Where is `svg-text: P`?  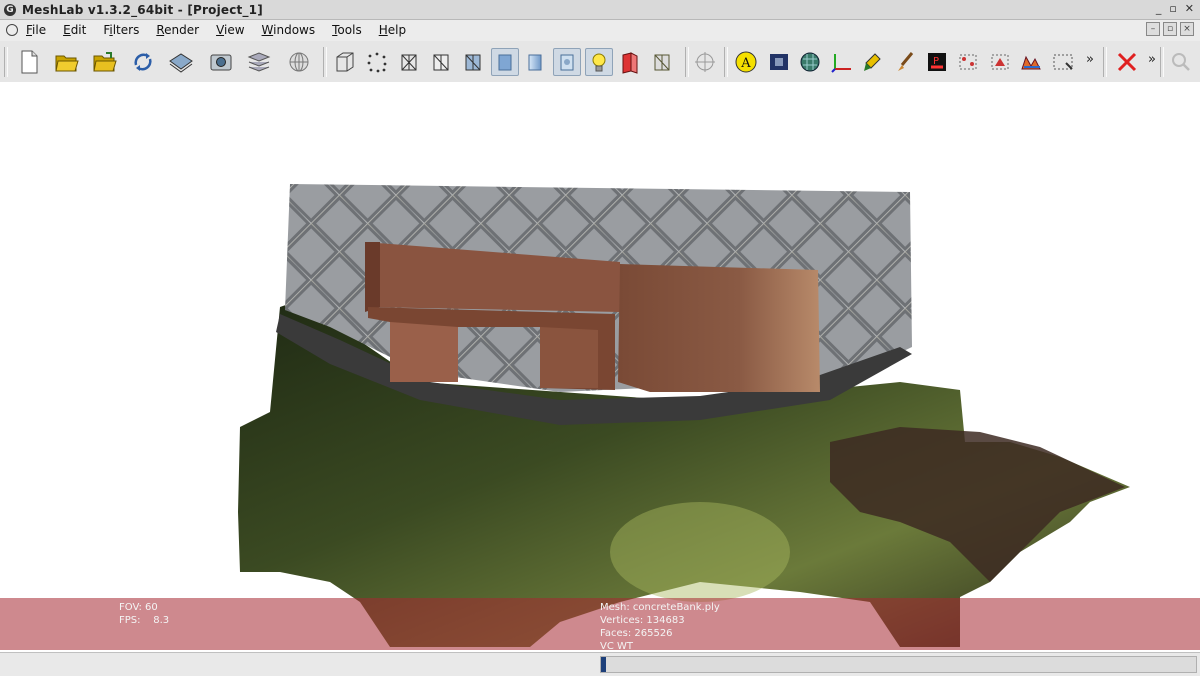 svg-text: P is located at coordinates (936, 61).